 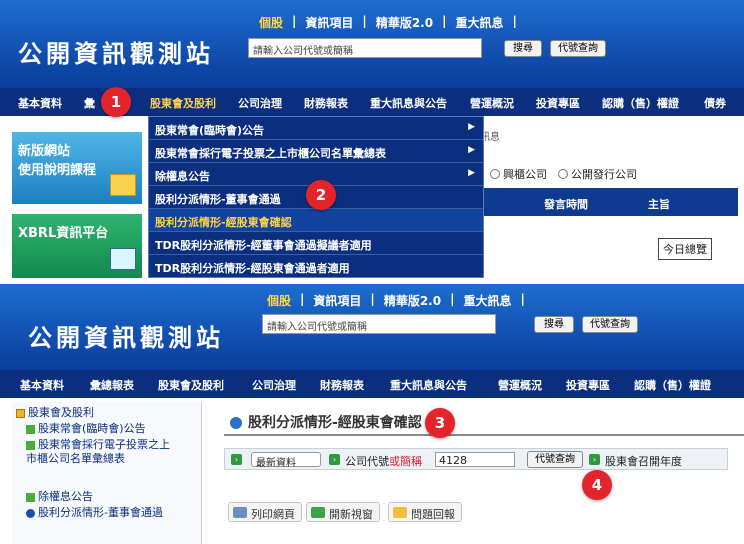 I want to click on tree-item-meeting-notice: 股東常會(臨時會)公告, so click(x=86, y=429).